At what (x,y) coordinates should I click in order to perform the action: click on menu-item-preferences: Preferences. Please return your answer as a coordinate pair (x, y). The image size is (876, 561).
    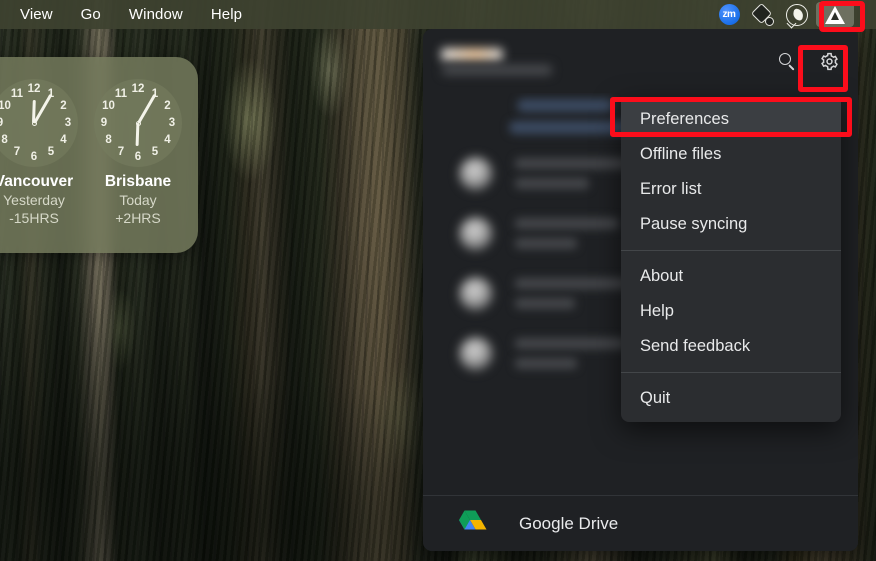
    Looking at the image, I should click on (731, 119).